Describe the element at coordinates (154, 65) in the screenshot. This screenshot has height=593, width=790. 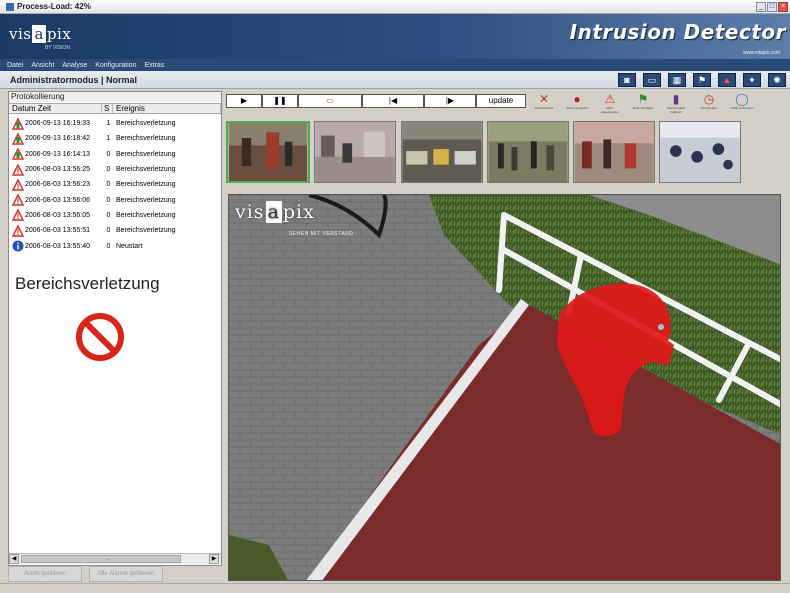
I see `menu-item-extras: Extras` at that location.